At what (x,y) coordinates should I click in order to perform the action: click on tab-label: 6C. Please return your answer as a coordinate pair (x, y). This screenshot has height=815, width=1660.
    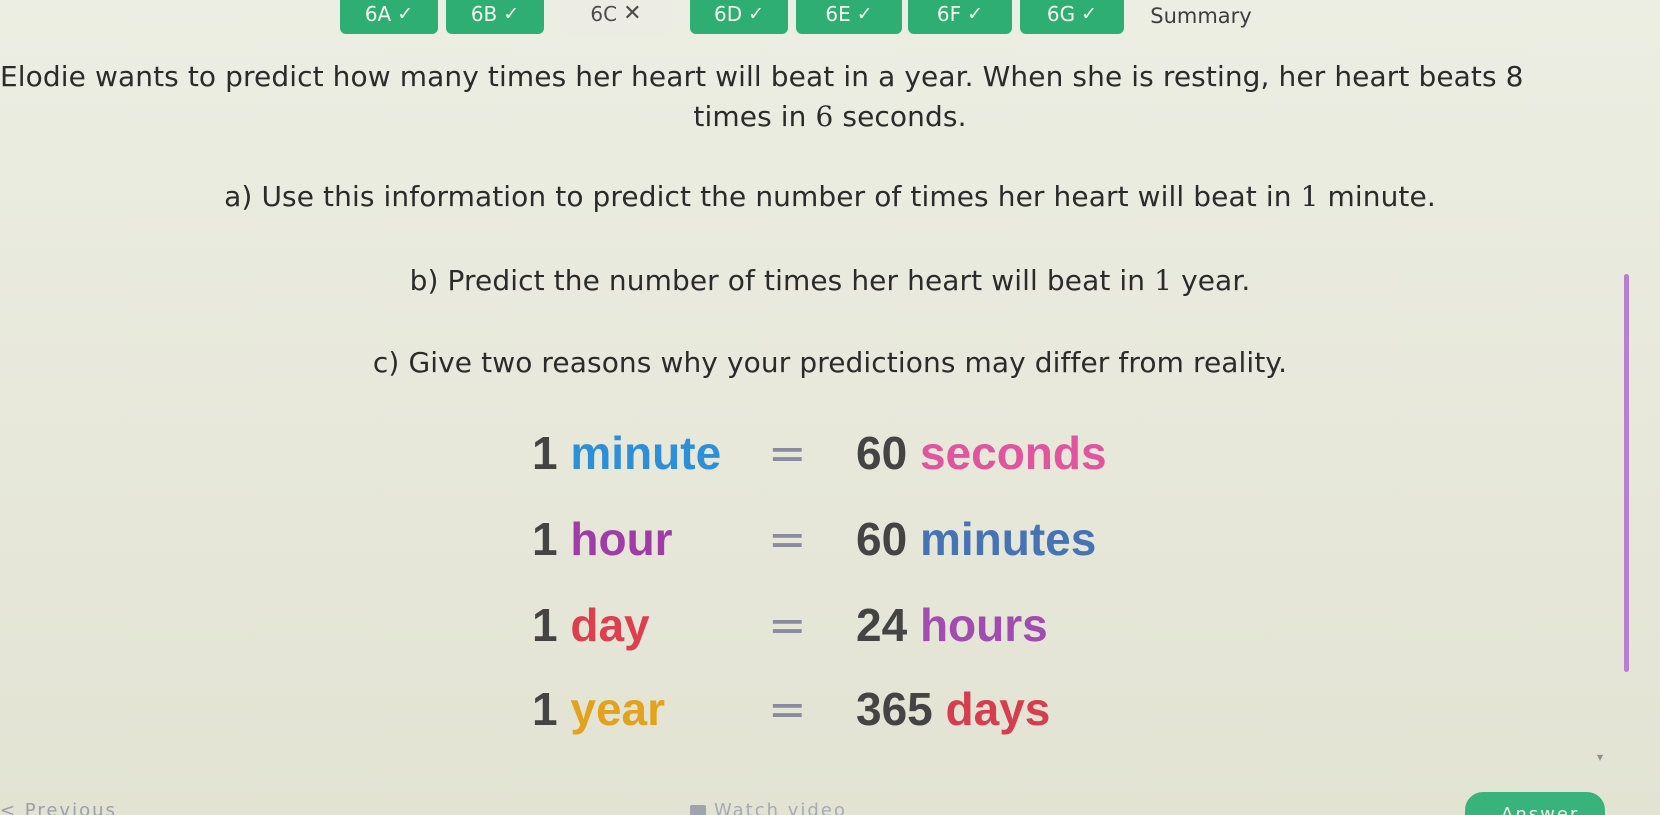
    Looking at the image, I should click on (604, 14).